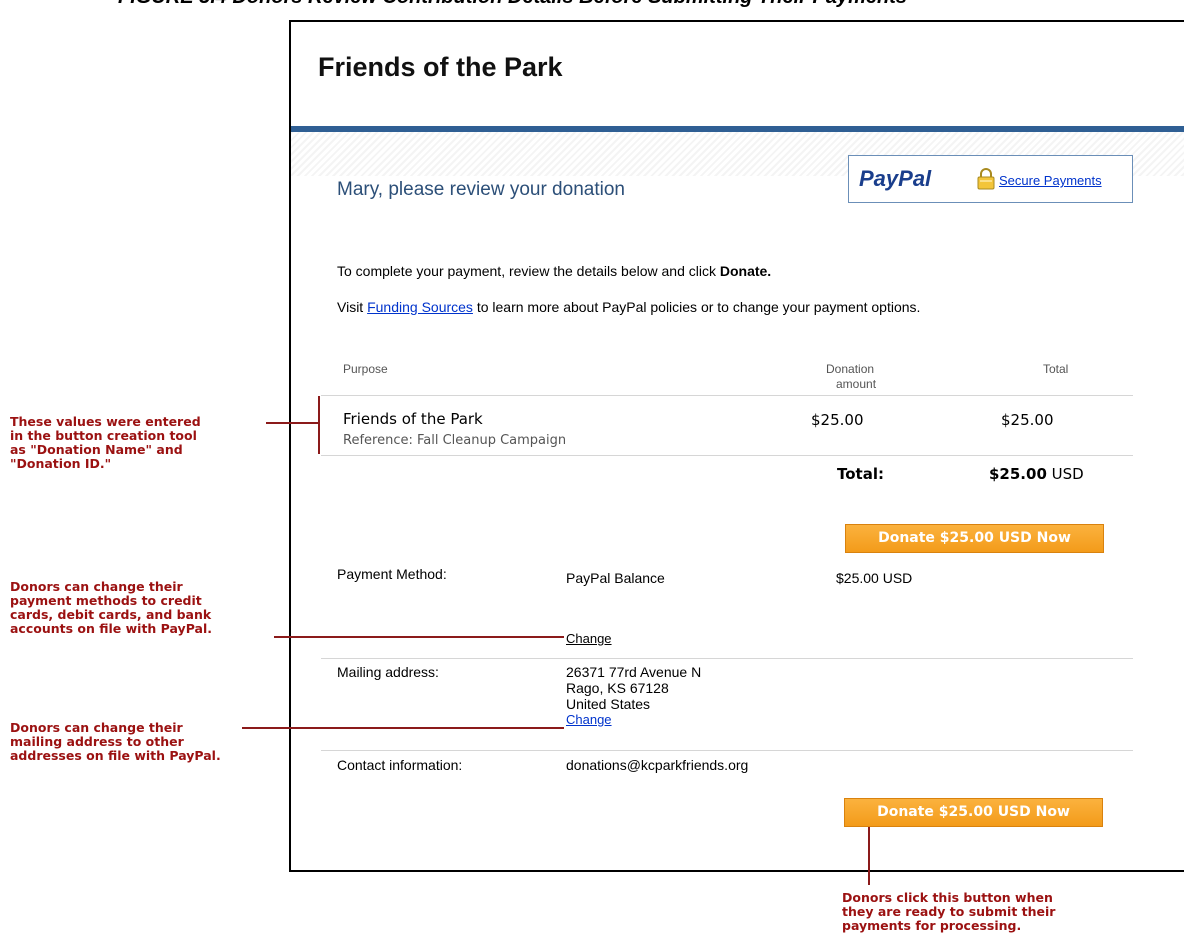 The width and height of the screenshot is (1184, 941). I want to click on contact-information-label: Contact information:, so click(400, 765).